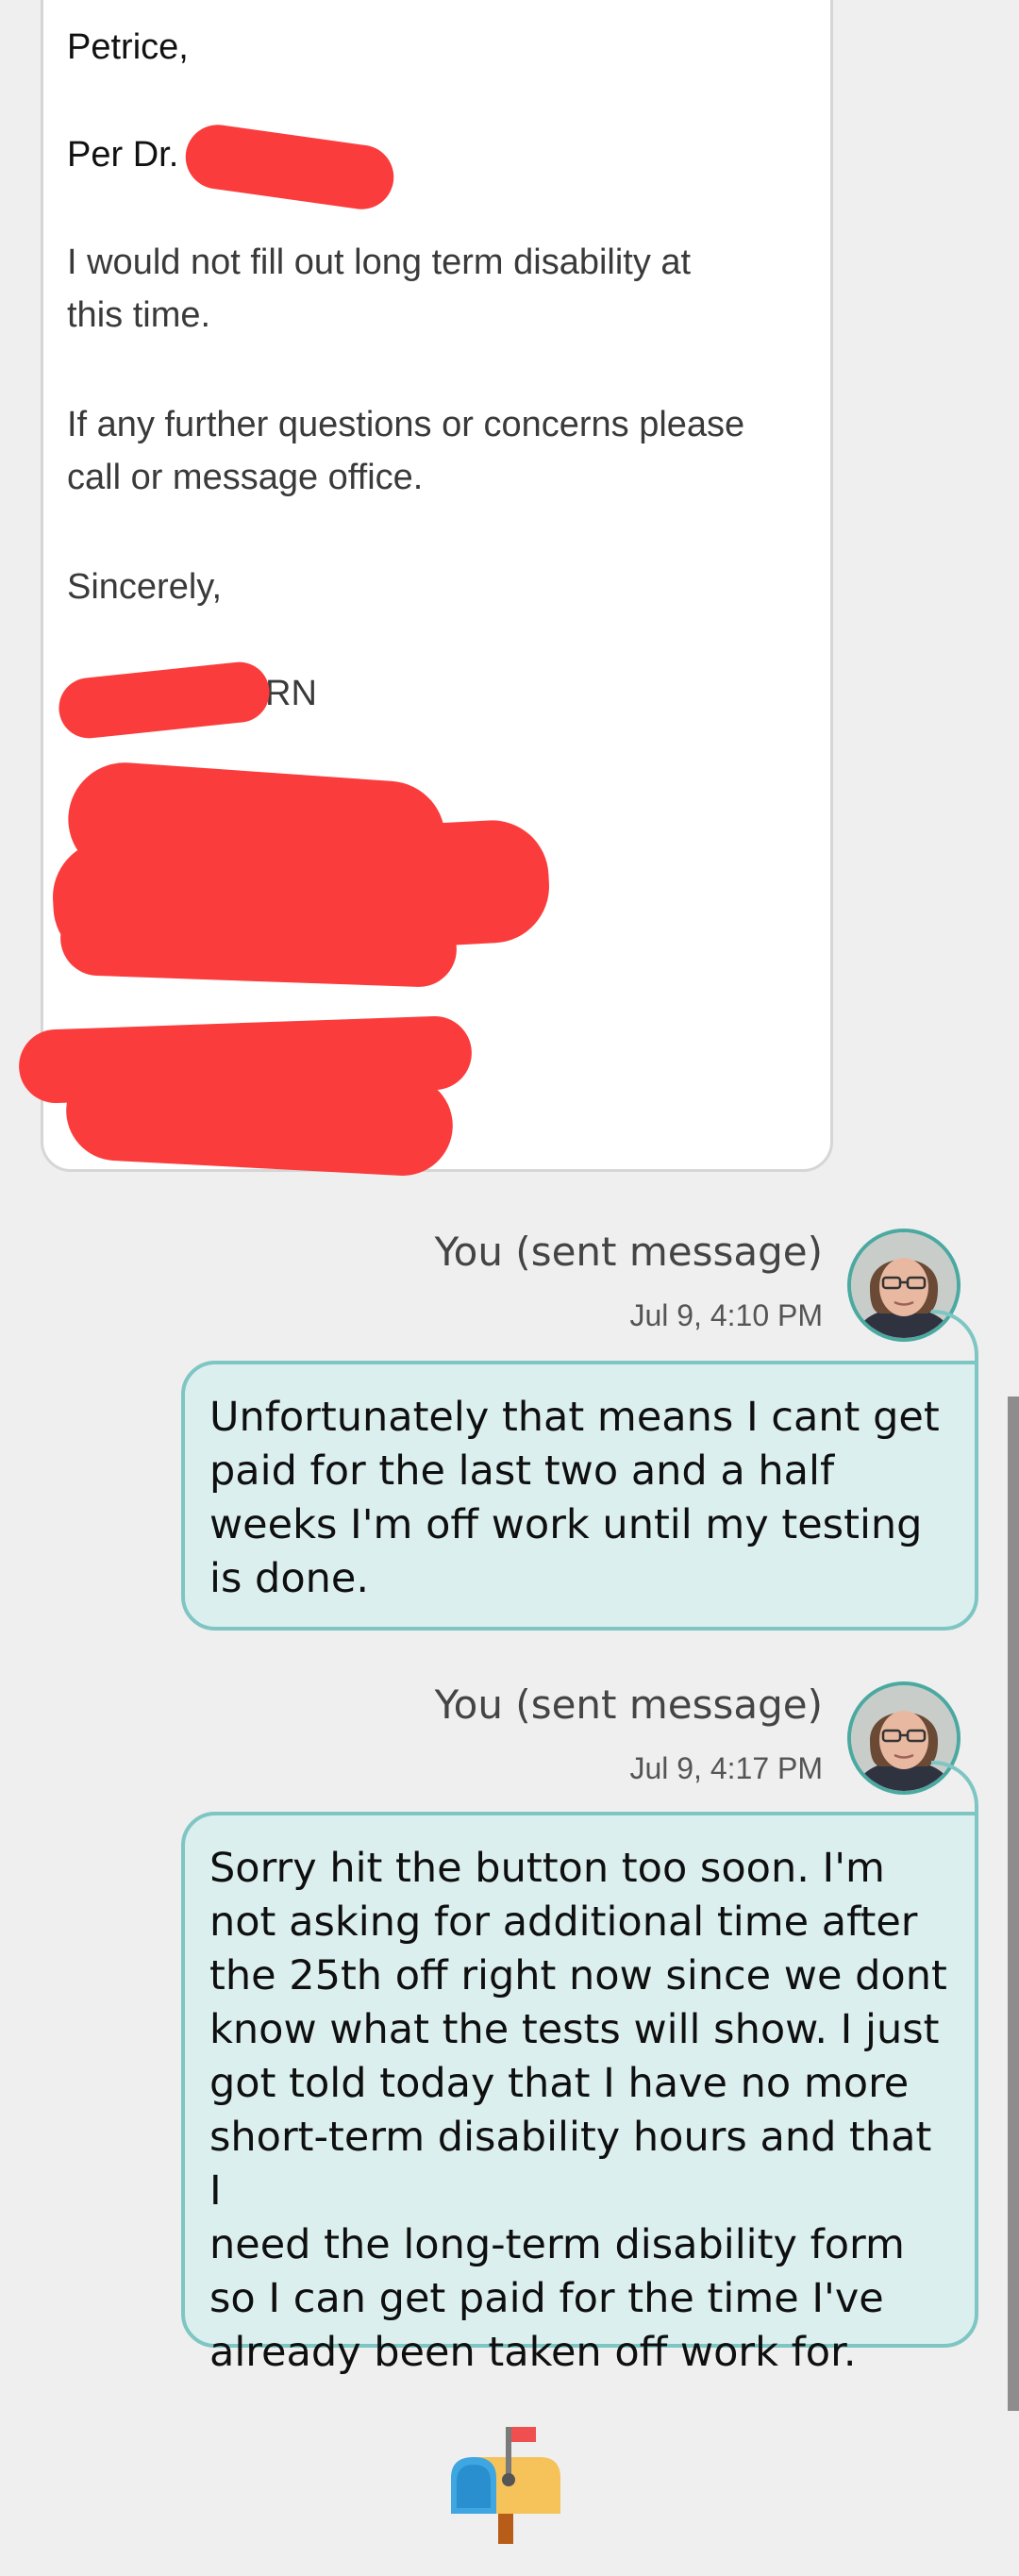 The image size is (1019, 2576). I want to click on message-line: need the long-term disability form, so click(557, 2244).